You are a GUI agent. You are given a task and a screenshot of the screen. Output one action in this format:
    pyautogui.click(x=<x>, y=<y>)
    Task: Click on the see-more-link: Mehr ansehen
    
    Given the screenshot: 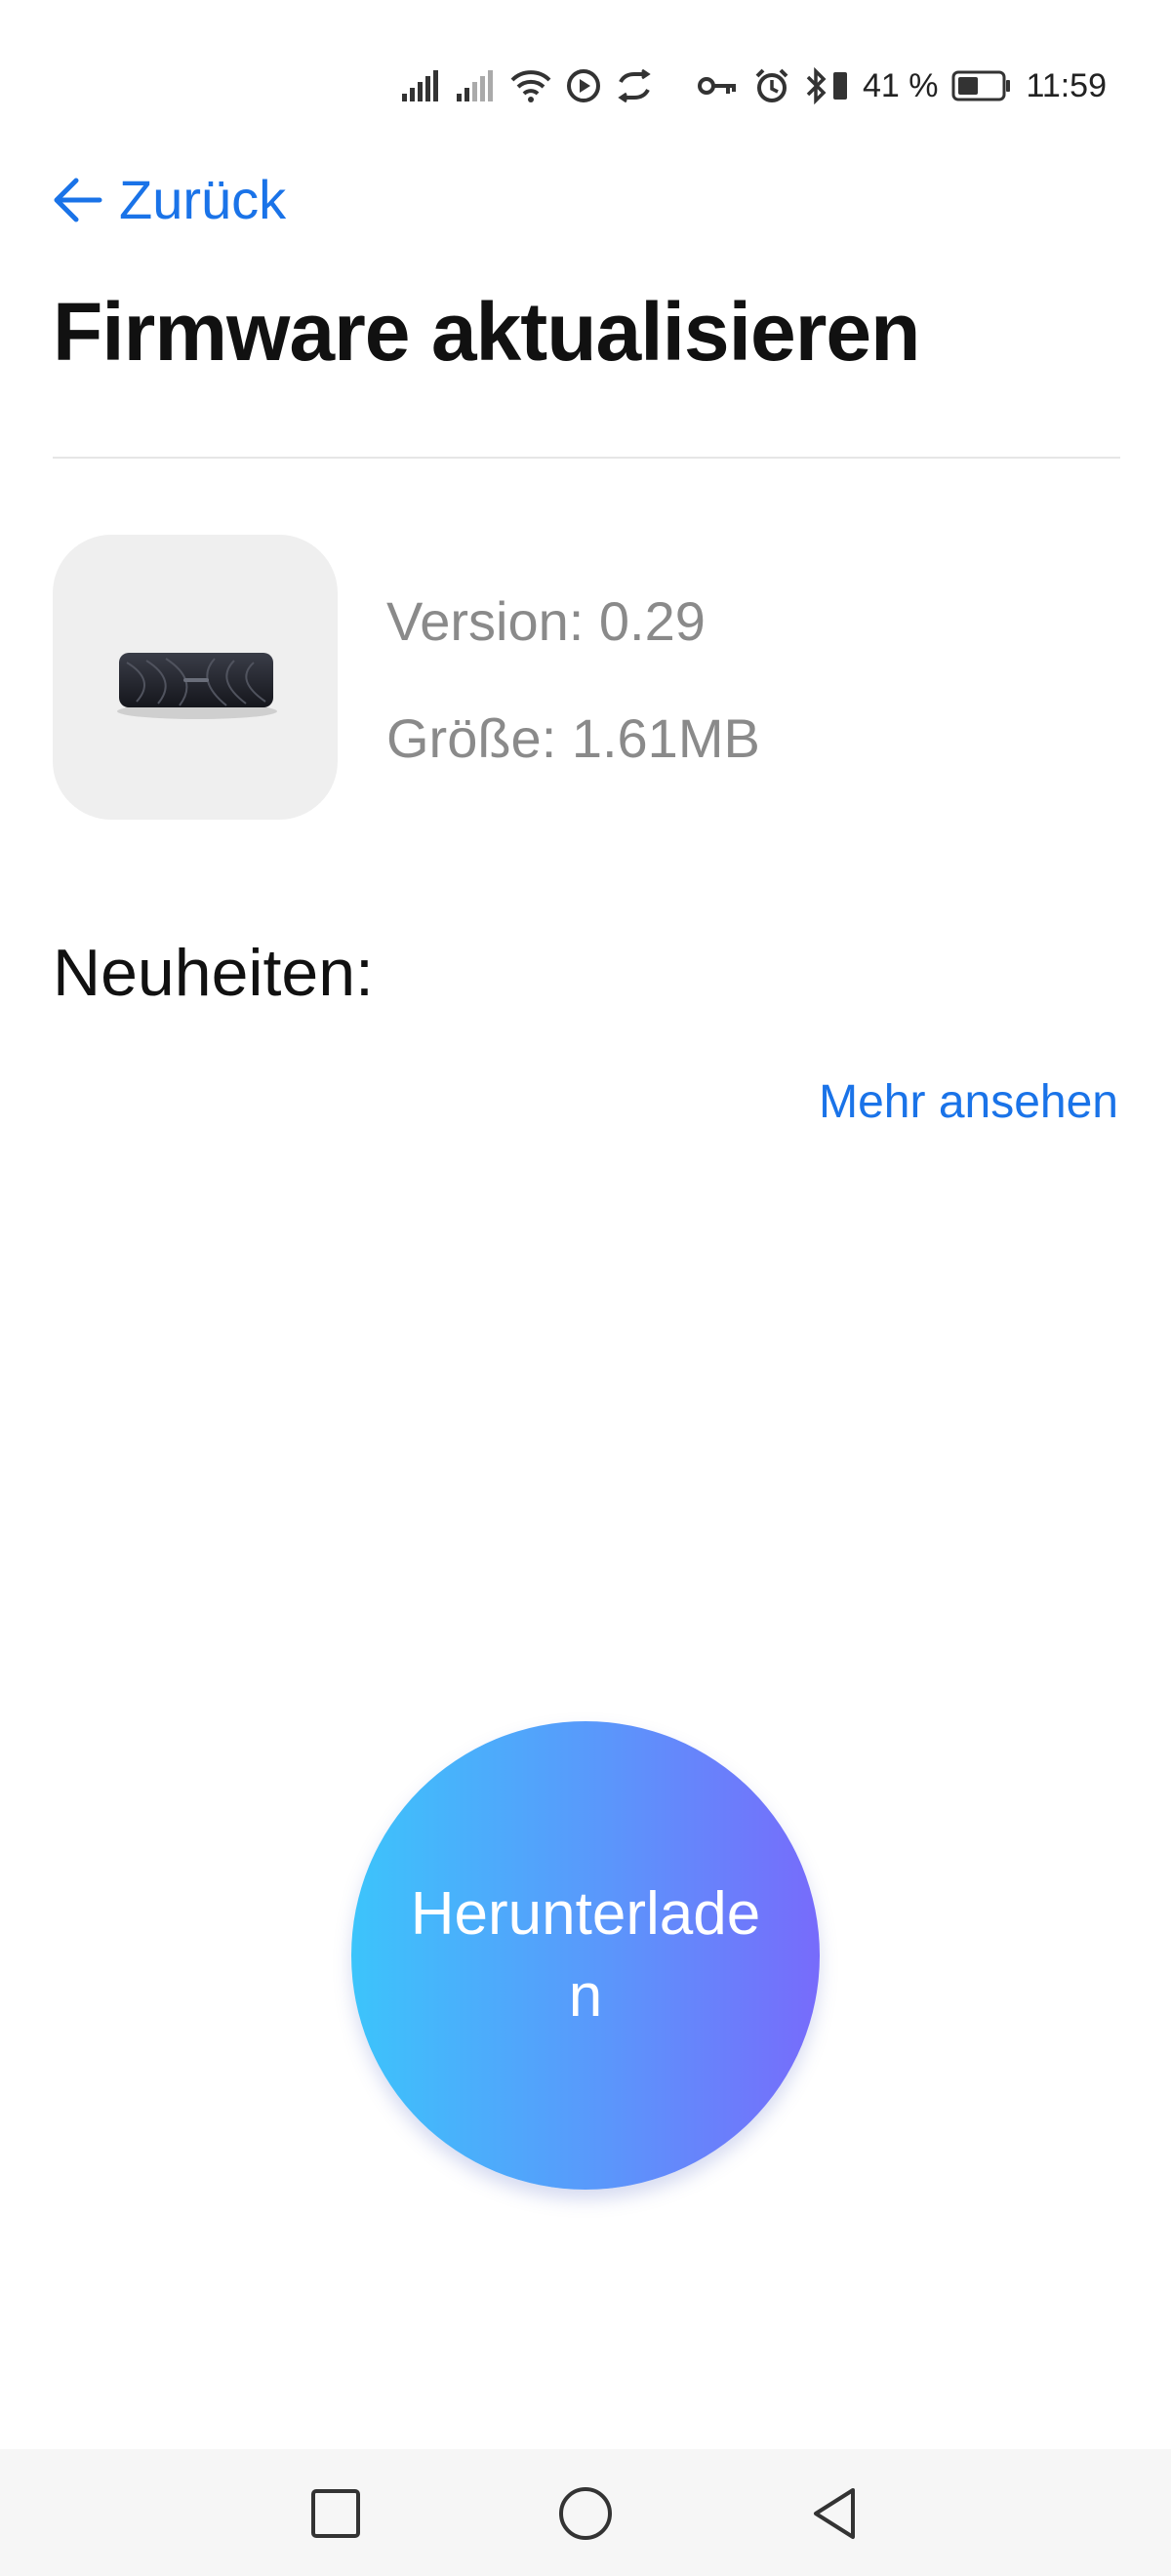 What is the action you would take?
    pyautogui.click(x=968, y=1102)
    